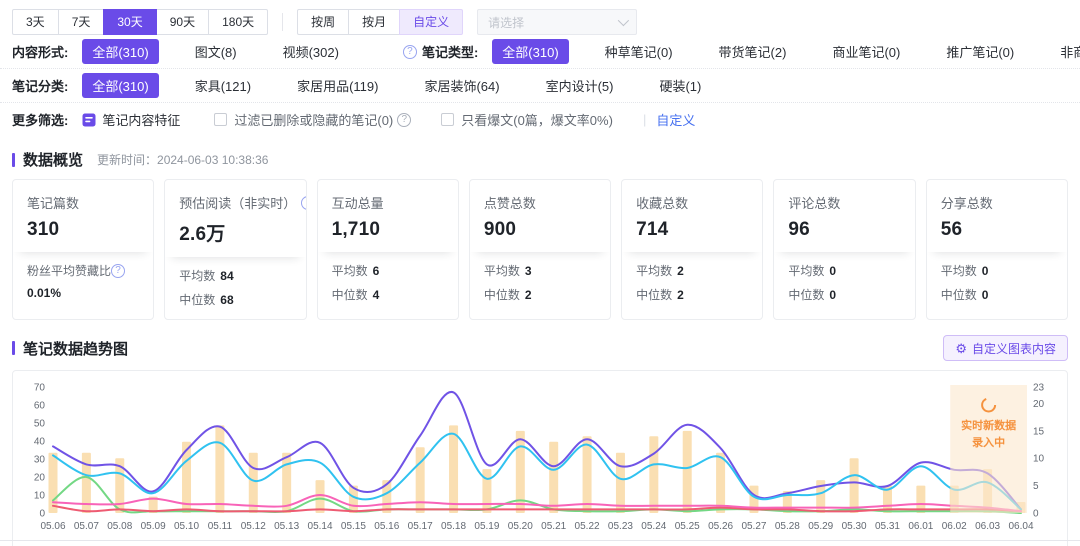 The width and height of the screenshot is (1080, 546). Describe the element at coordinates (323, 22) in the screenshot. I see `period-weekly: 按周` at that location.